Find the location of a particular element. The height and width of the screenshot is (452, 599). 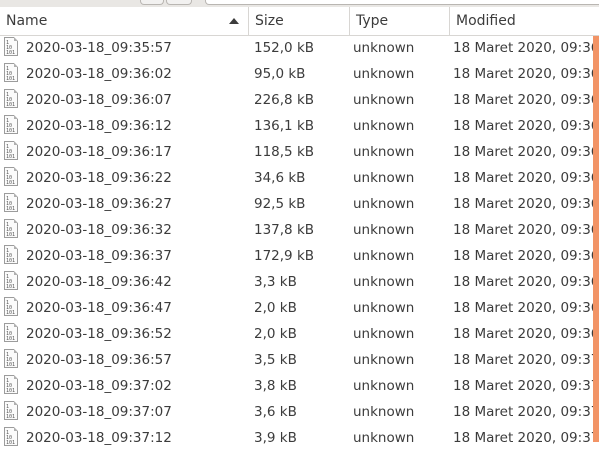

file-name: 2020-03-18_09:36:07 is located at coordinates (99, 100).